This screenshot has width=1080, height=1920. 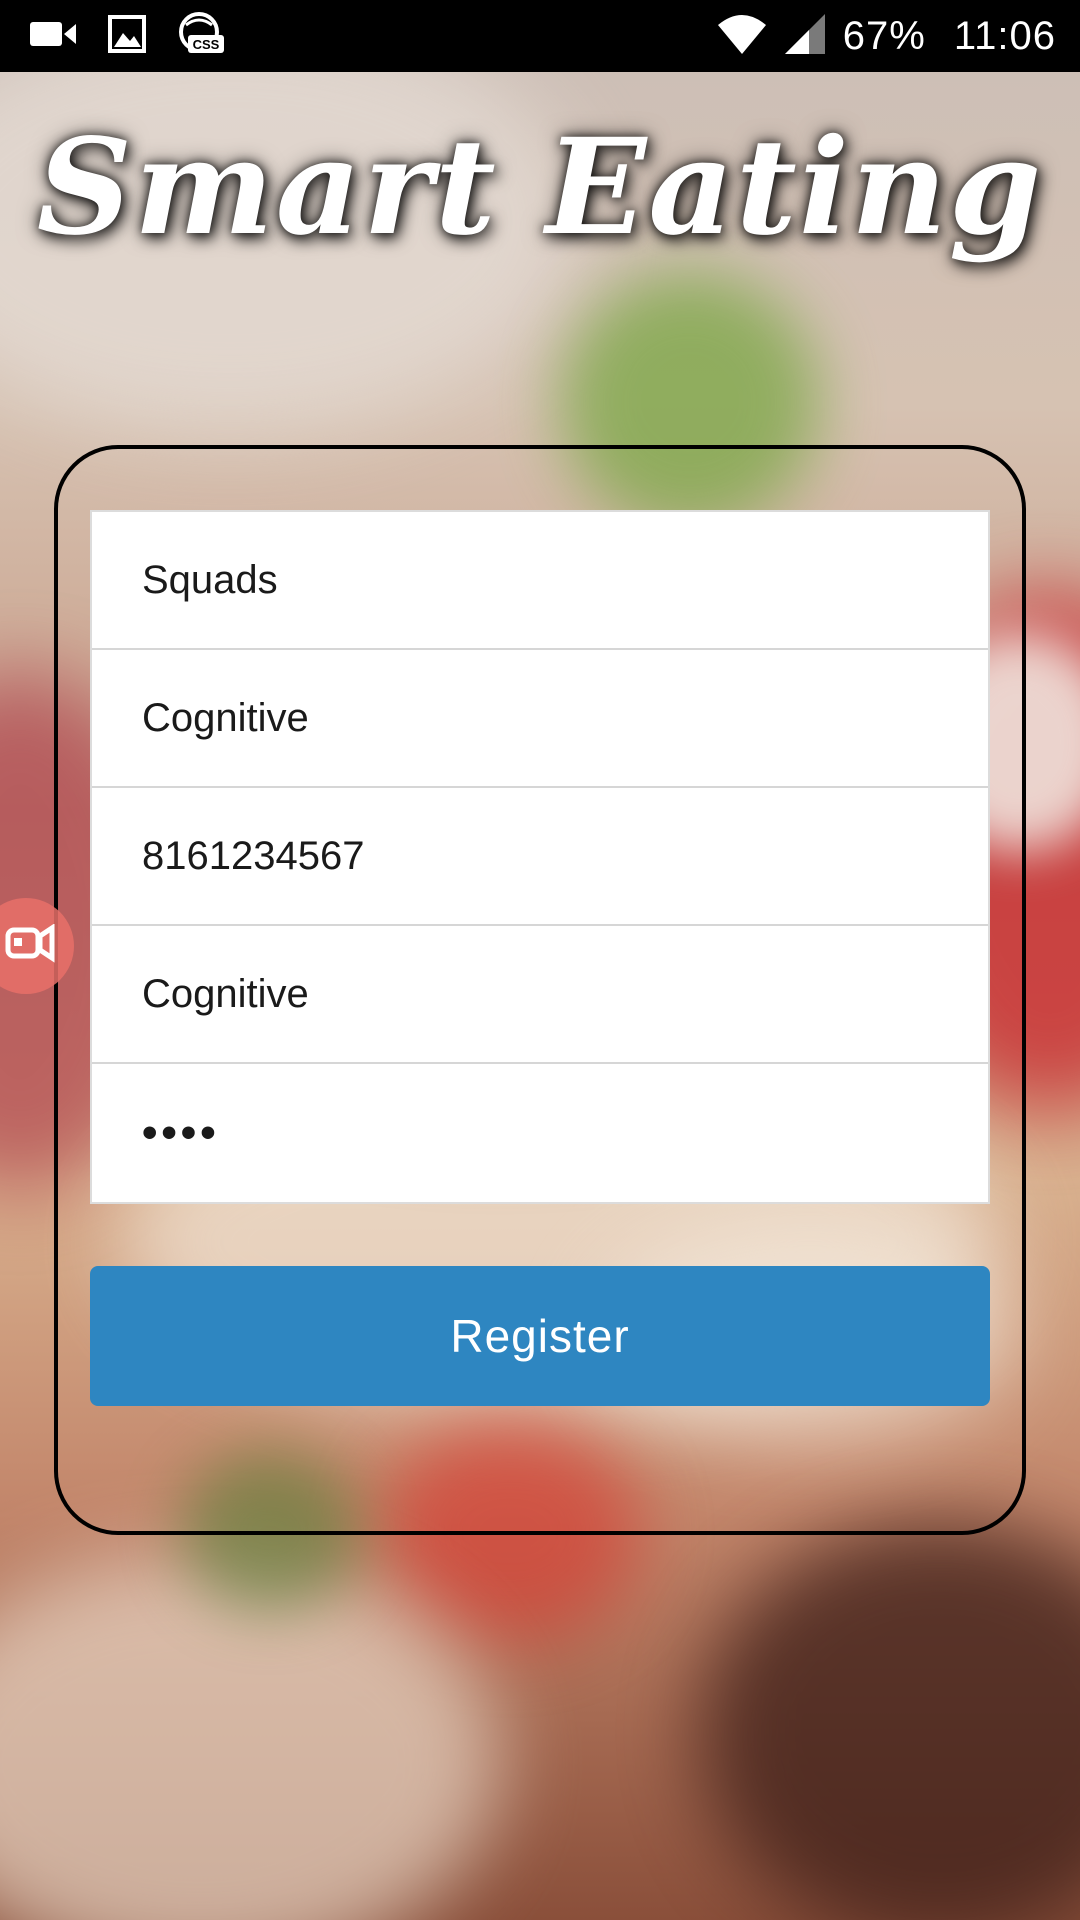 I want to click on video-camera-icon, so click(x=53, y=36).